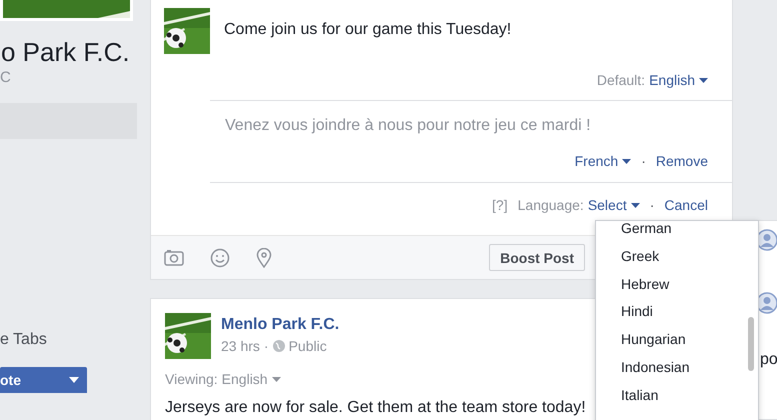  What do you see at coordinates (408, 125) in the screenshot?
I see `translation-text: Venez vous joindre à nous pour notre jeu ce mardi !` at bounding box center [408, 125].